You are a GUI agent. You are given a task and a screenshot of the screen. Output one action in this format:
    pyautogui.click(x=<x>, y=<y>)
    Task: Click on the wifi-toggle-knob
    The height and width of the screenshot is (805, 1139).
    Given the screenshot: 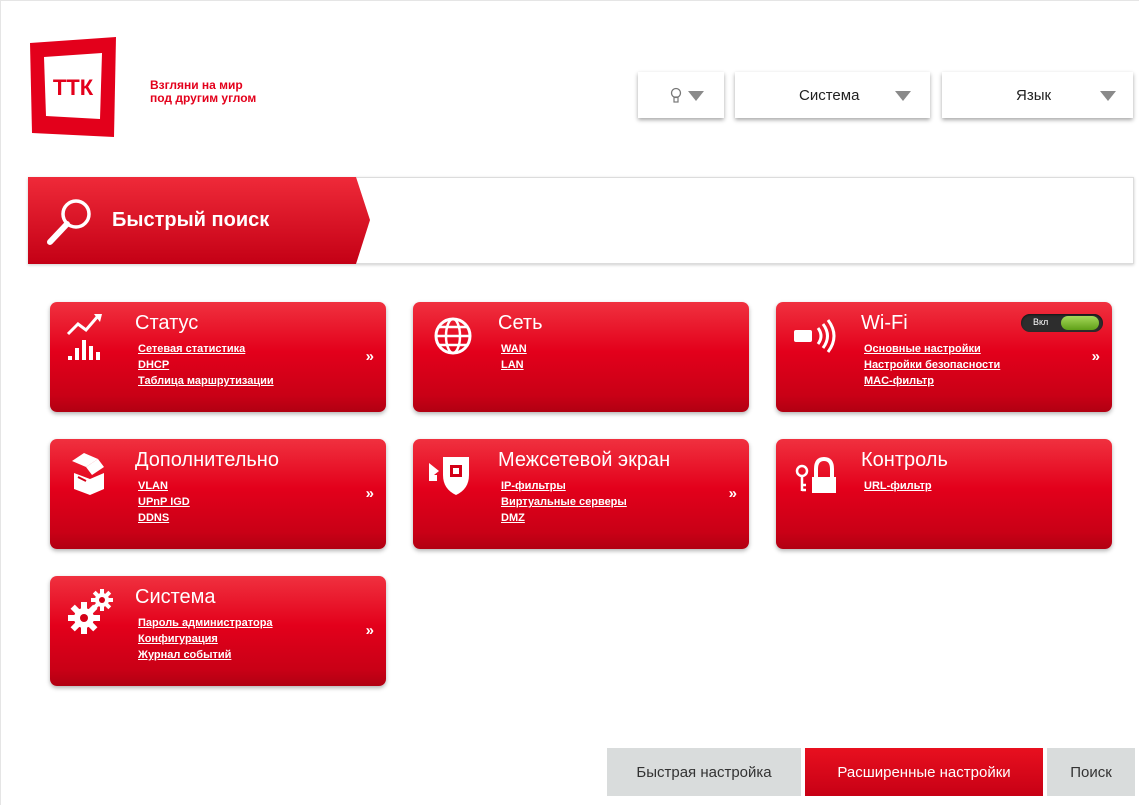 What is the action you would take?
    pyautogui.click(x=1080, y=323)
    